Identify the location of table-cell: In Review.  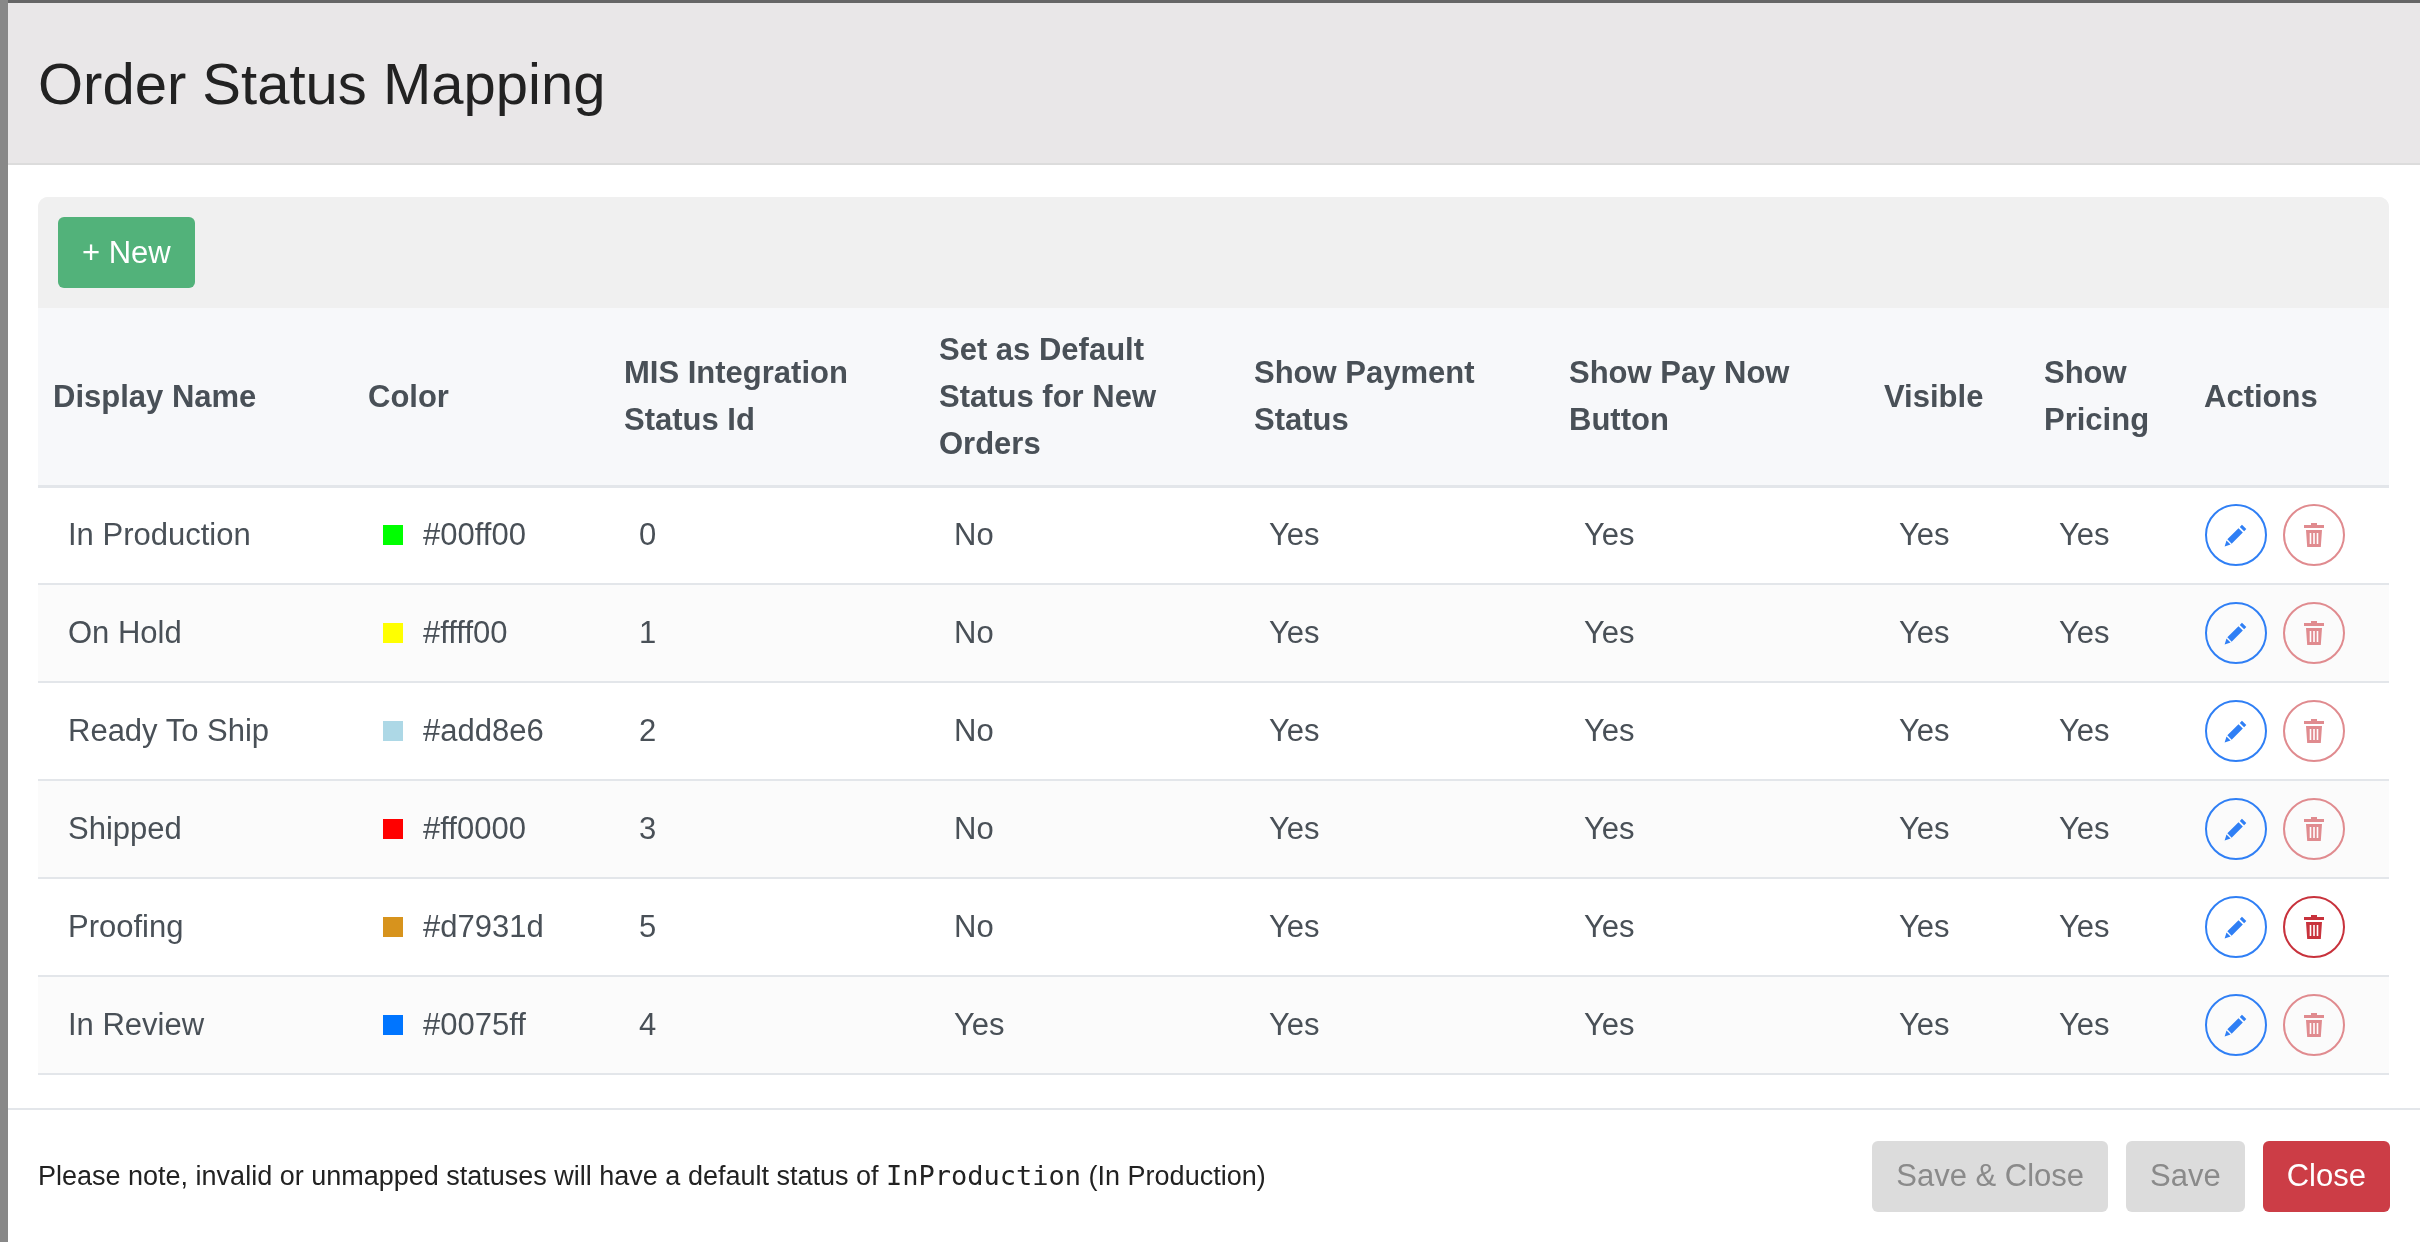
(136, 1025).